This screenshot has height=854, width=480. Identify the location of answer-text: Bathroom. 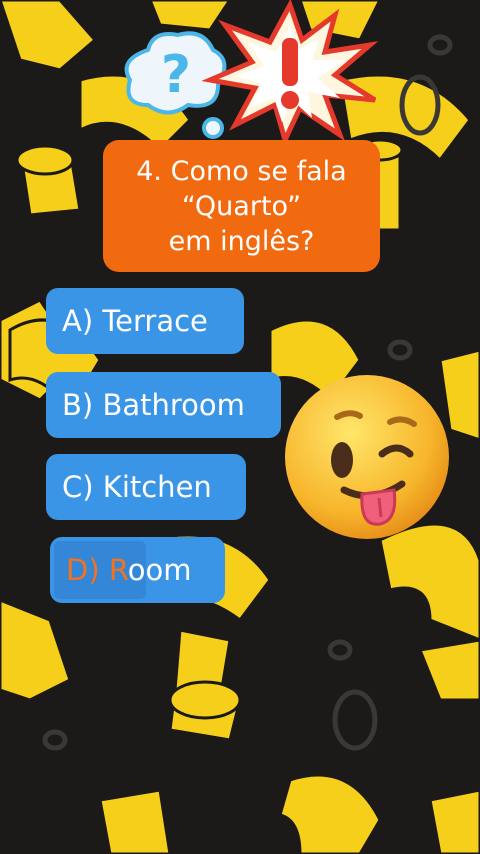
(173, 405).